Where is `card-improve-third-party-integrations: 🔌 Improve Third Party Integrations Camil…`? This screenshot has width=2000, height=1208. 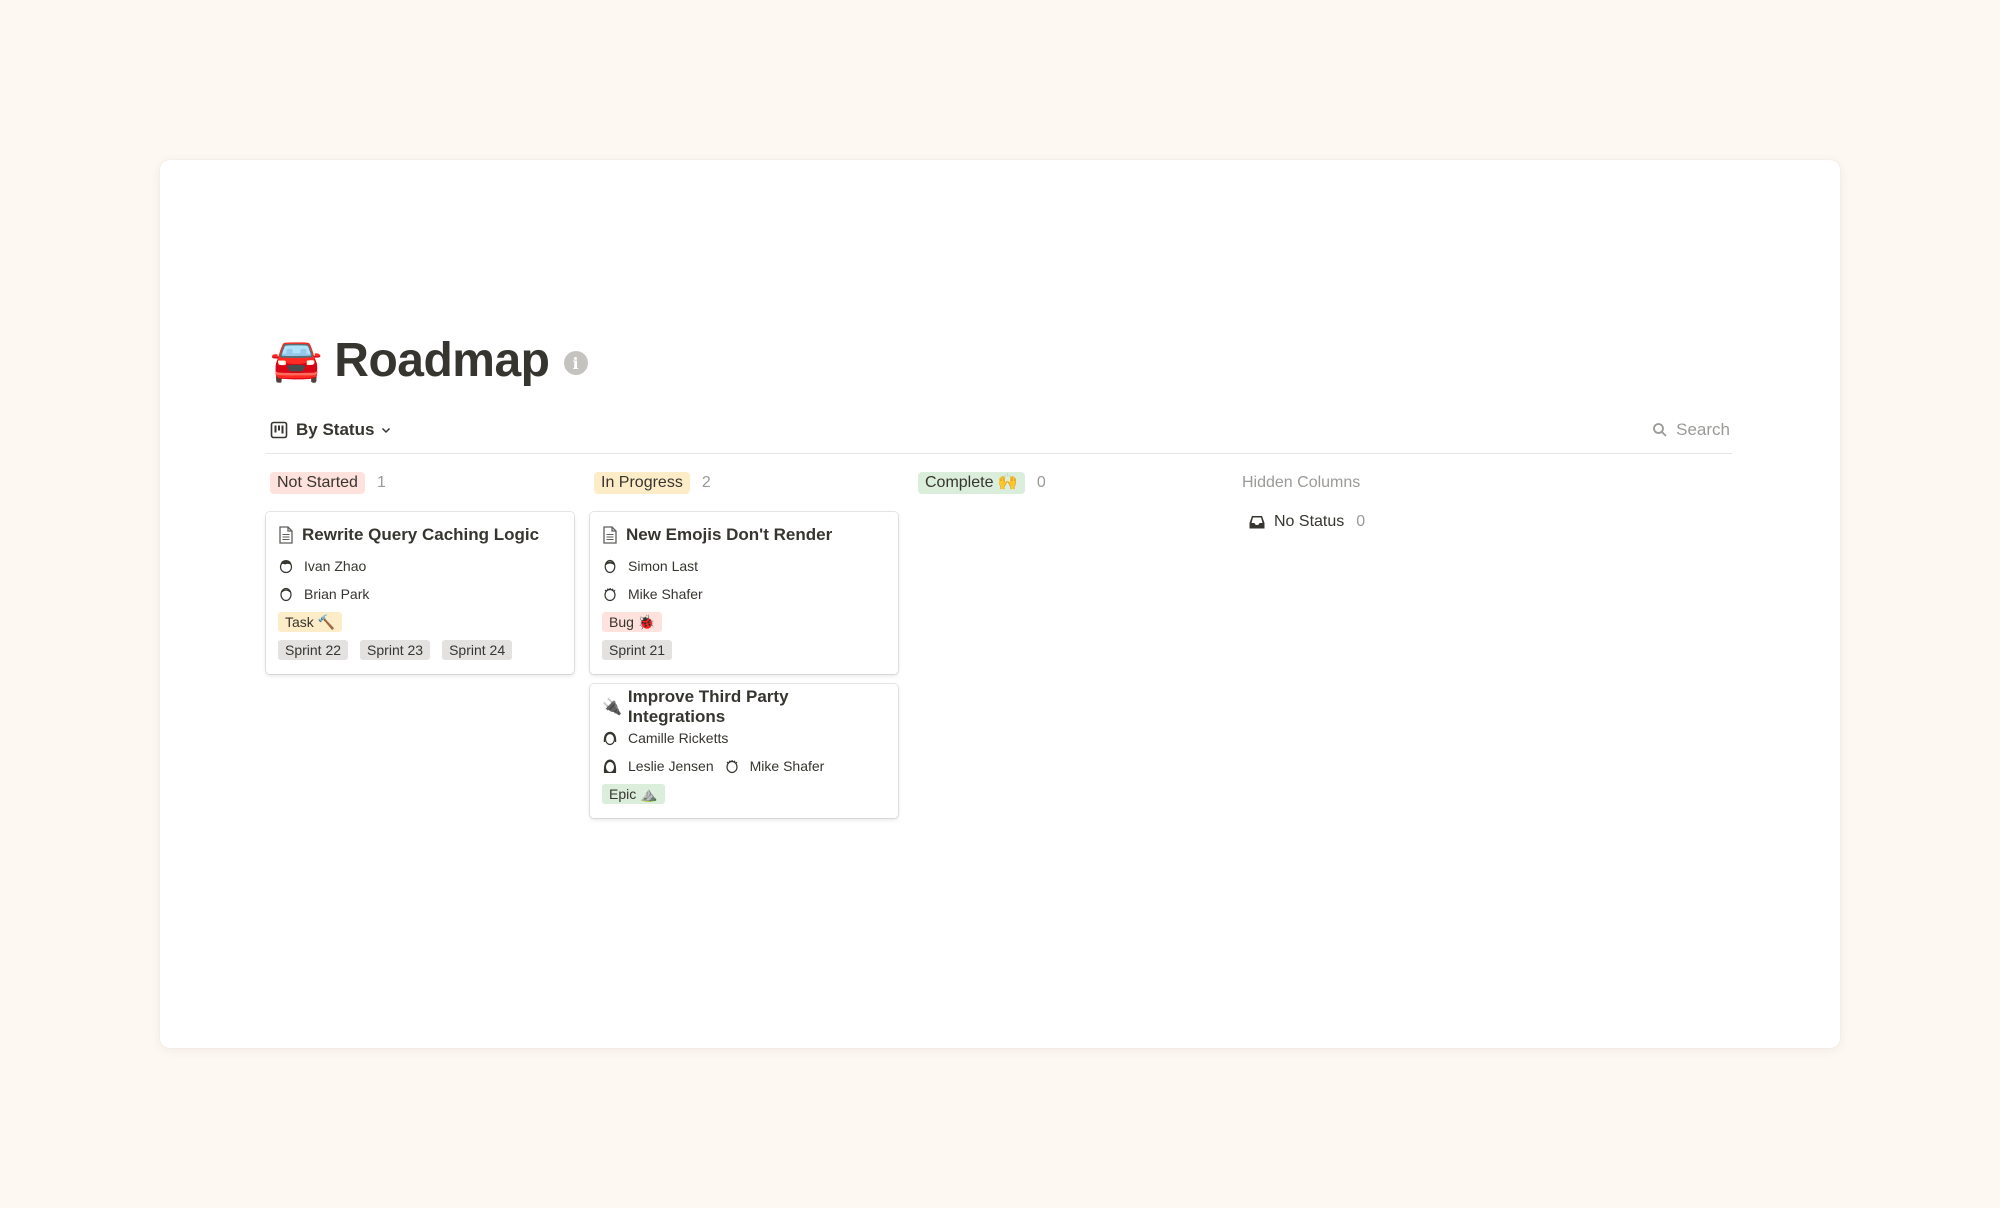 card-improve-third-party-integrations: 🔌 Improve Third Party Integrations Camil… is located at coordinates (744, 751).